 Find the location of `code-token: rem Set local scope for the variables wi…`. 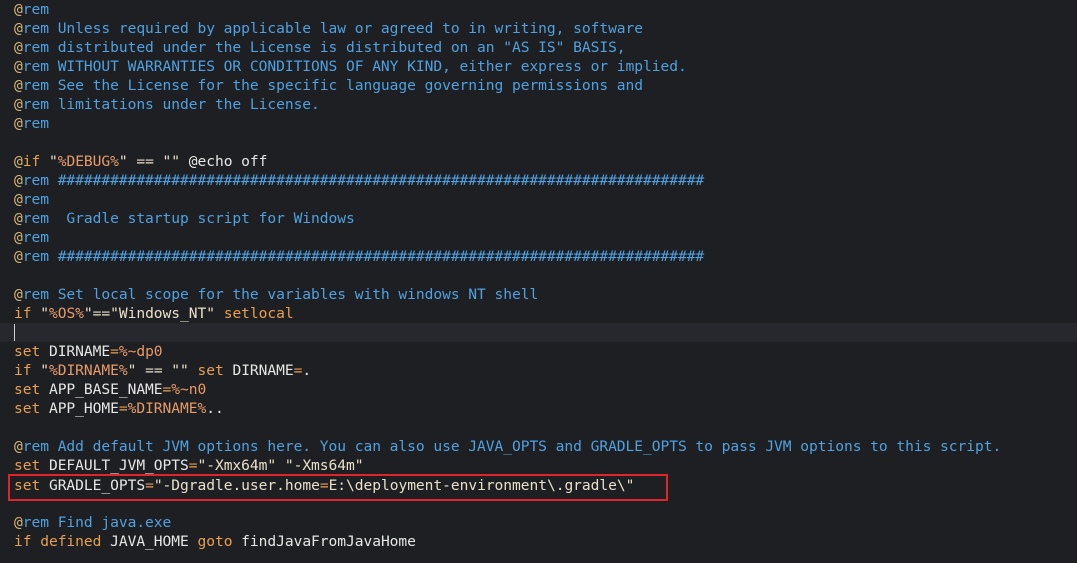

code-token: rem Set local scope for the variables wi… is located at coordinates (280, 294).